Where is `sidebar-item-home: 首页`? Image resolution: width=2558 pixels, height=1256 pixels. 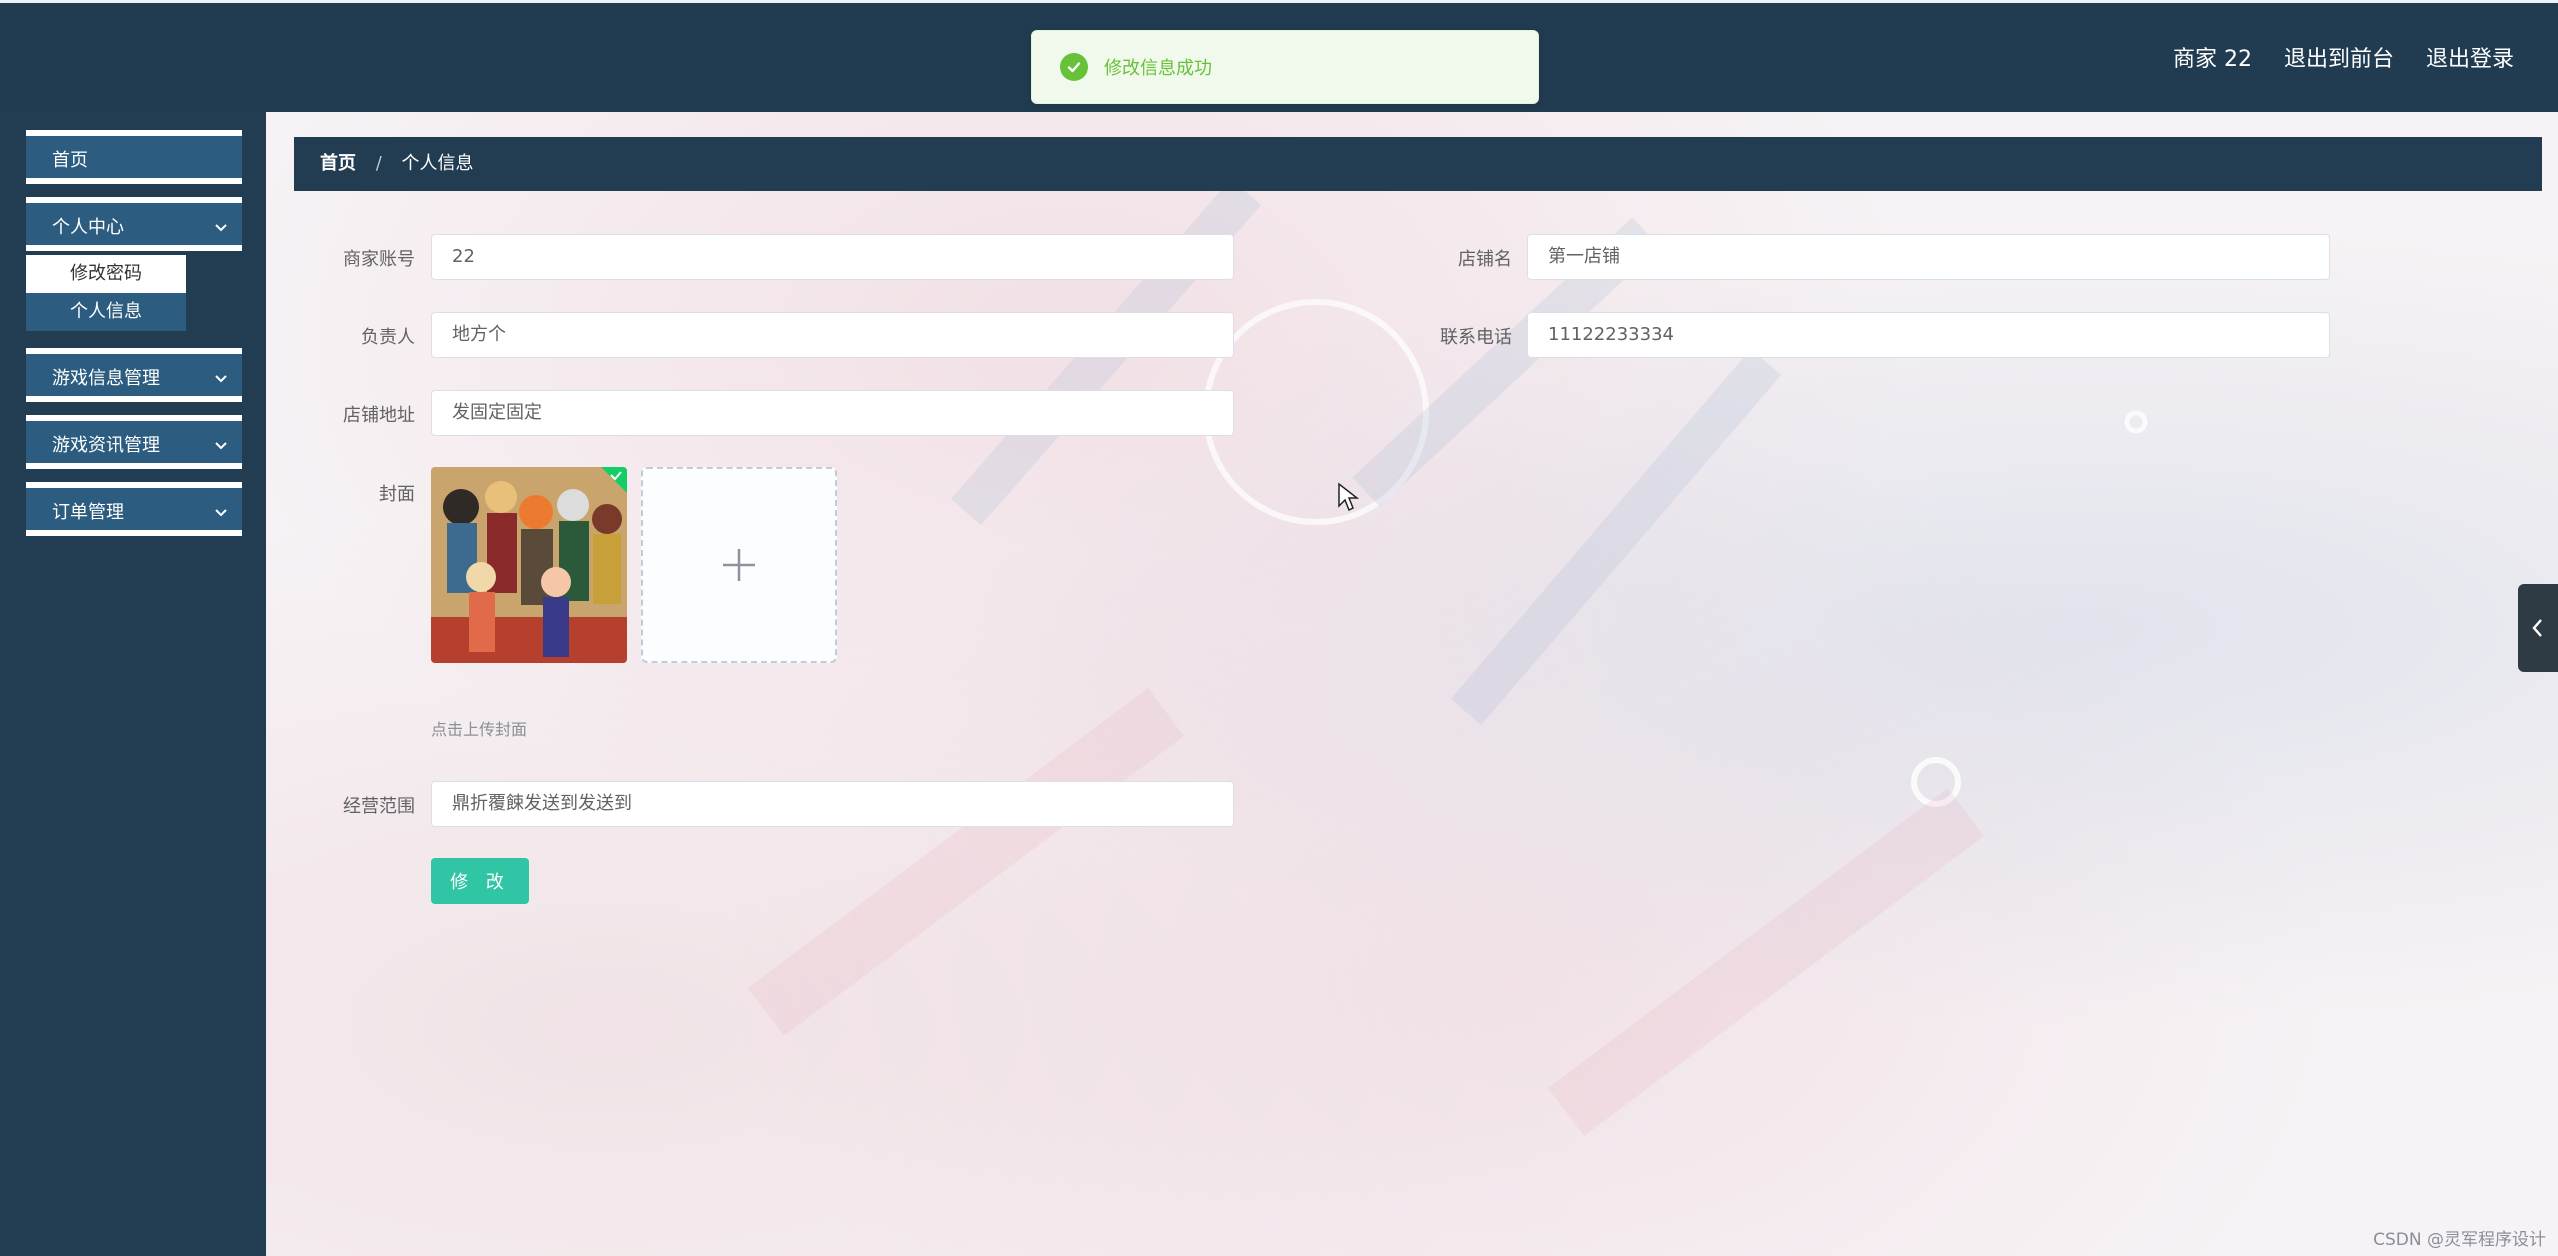
sidebar-item-home: 首页 is located at coordinates (134, 157).